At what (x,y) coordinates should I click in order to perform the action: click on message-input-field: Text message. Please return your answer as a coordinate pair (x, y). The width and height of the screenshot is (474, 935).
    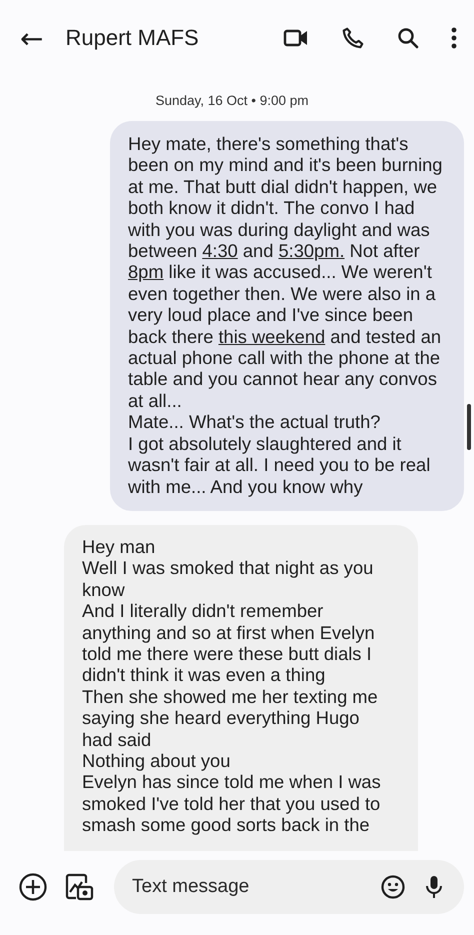
    Looking at the image, I should click on (289, 887).